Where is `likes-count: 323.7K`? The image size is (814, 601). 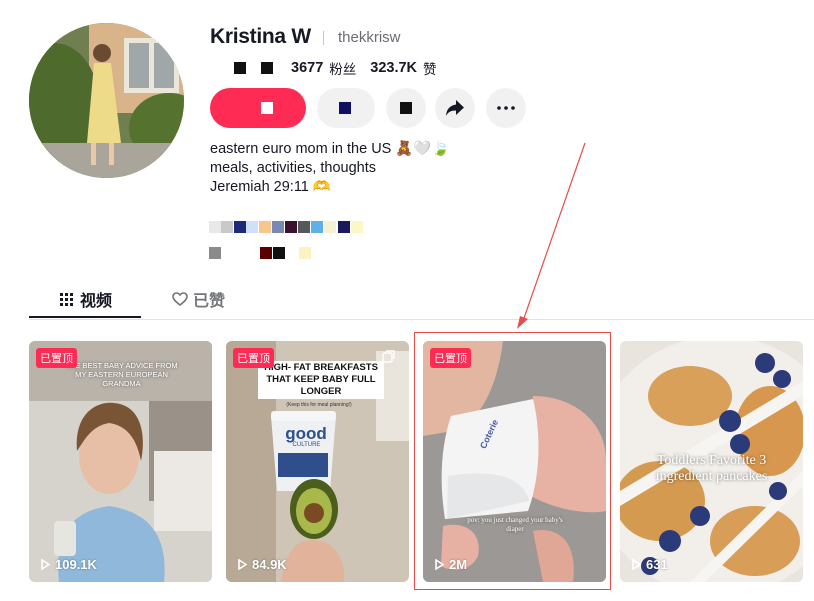 likes-count: 323.7K is located at coordinates (394, 68).